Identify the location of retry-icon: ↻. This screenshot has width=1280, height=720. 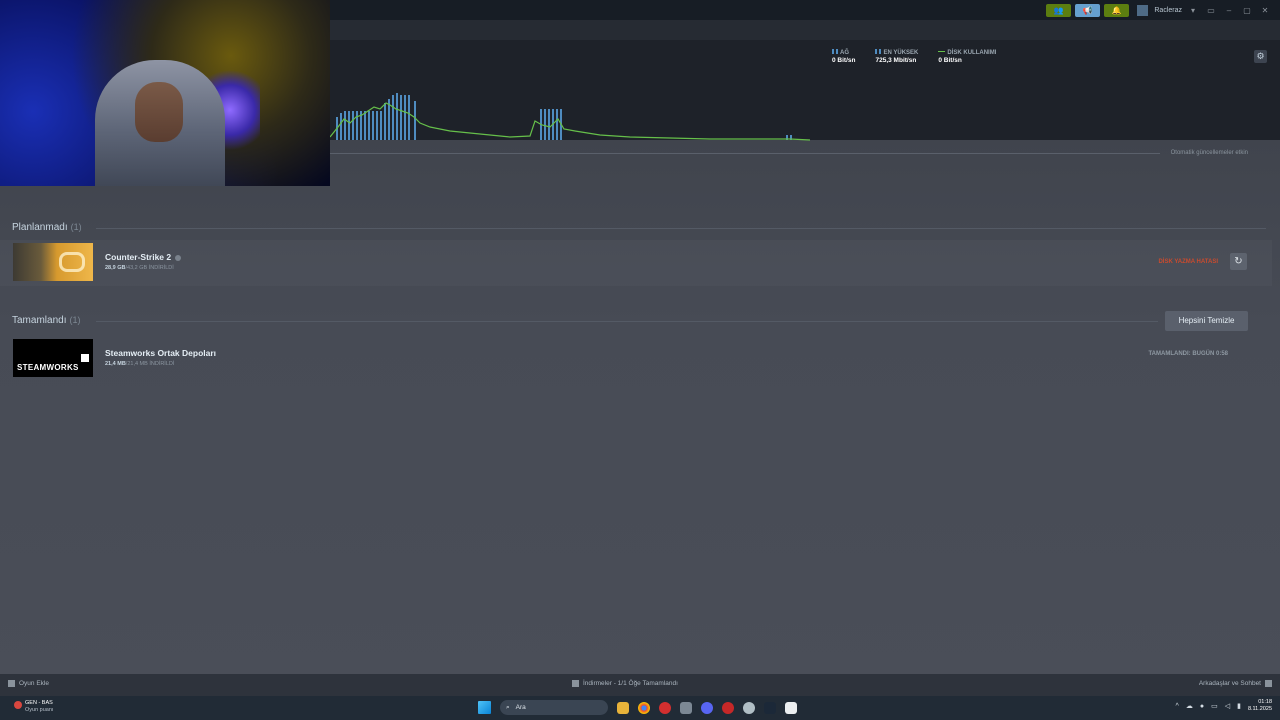
(1238, 261).